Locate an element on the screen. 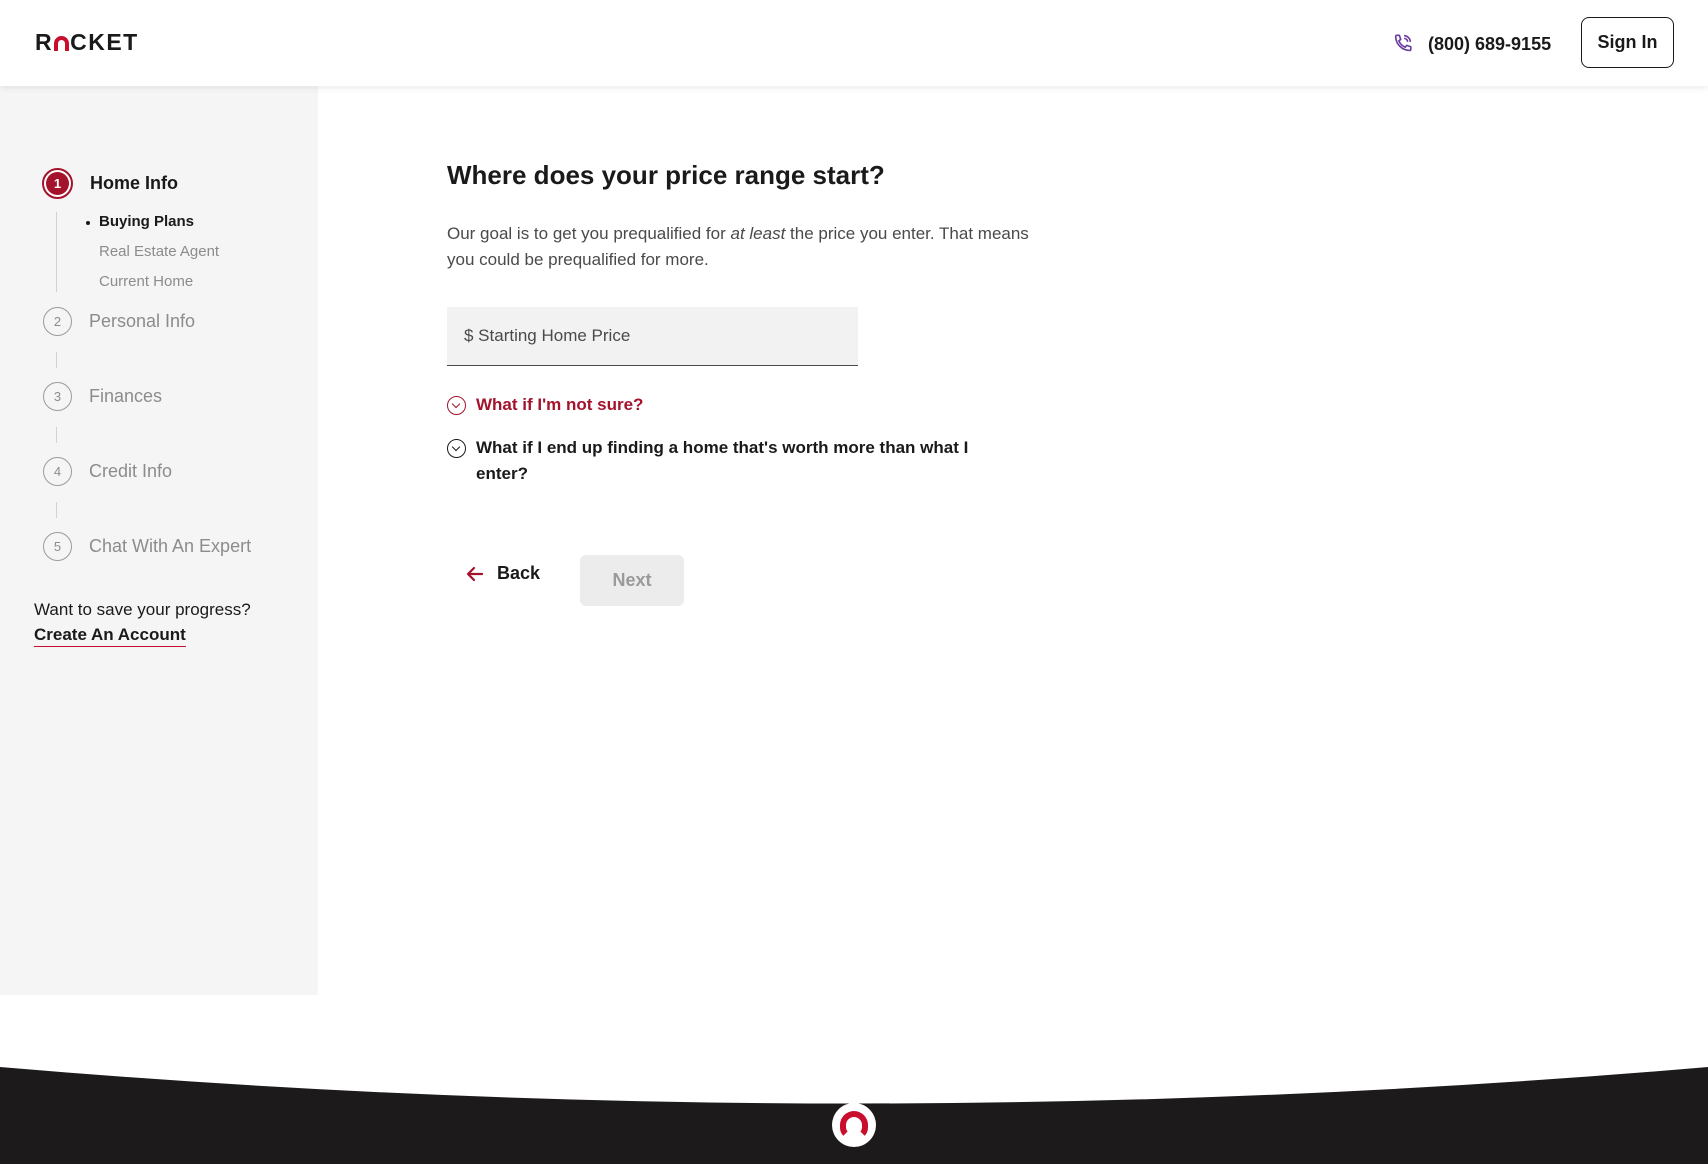 The image size is (1708, 1164). step-number-badge: 1 is located at coordinates (57, 183).